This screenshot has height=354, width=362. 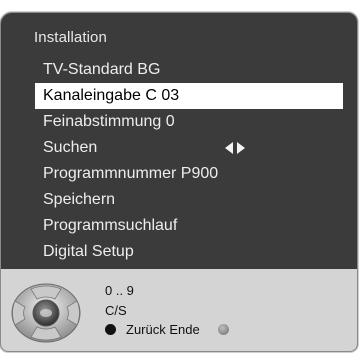 What do you see at coordinates (179, 174) in the screenshot?
I see `menu-item-programmnummer: Programmnummer P900` at bounding box center [179, 174].